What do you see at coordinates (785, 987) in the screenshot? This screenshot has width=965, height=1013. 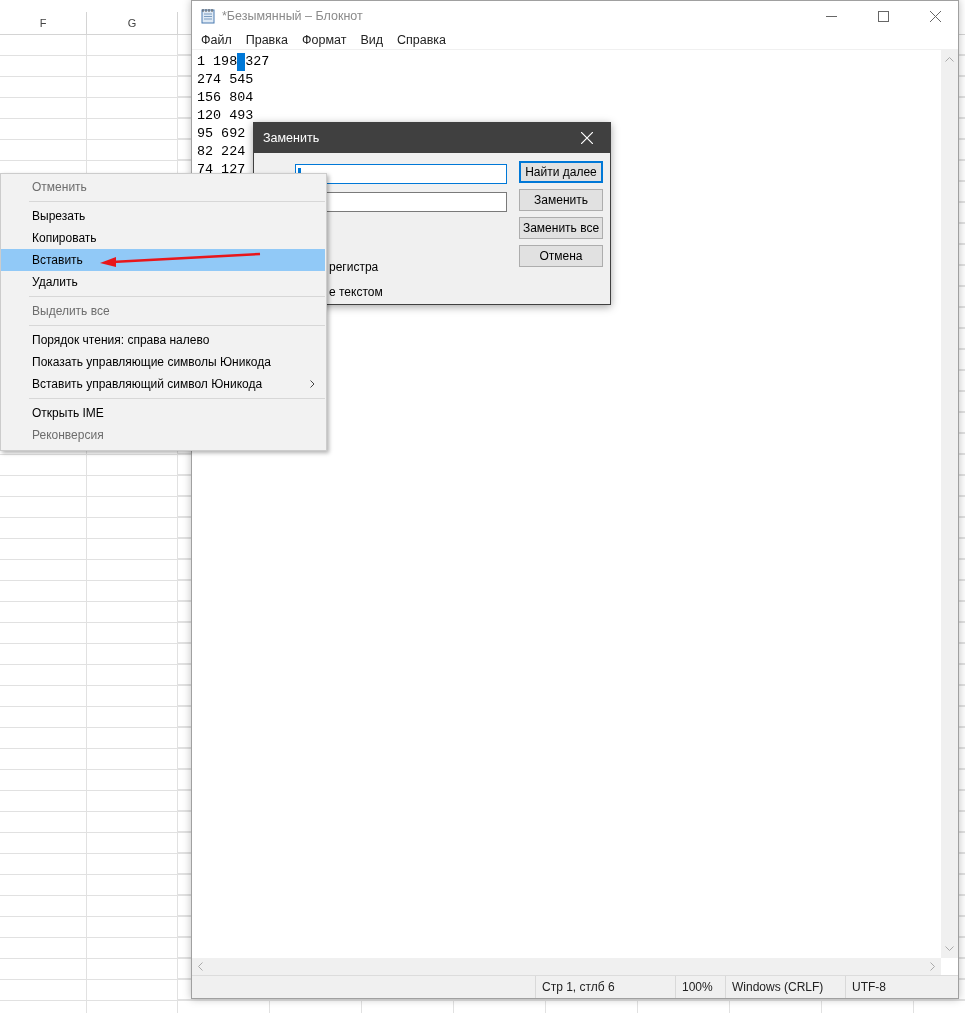 I see `status-text: Windows (CRLF)` at bounding box center [785, 987].